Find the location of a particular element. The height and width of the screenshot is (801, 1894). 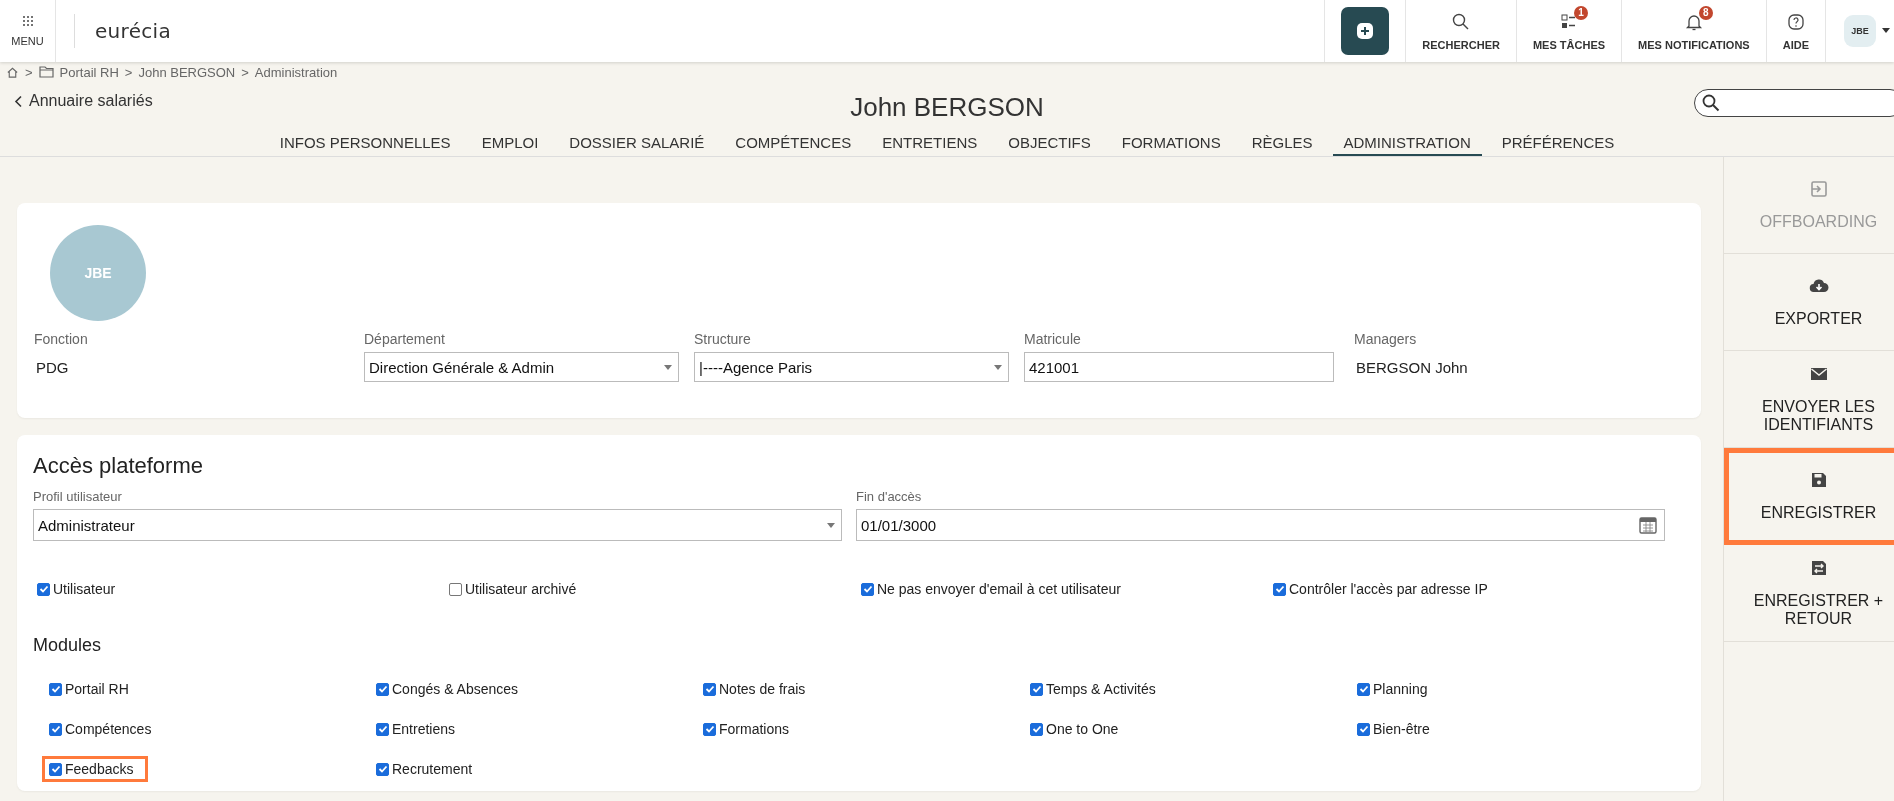

back-link: Annuaire salariés is located at coordinates (83, 101).